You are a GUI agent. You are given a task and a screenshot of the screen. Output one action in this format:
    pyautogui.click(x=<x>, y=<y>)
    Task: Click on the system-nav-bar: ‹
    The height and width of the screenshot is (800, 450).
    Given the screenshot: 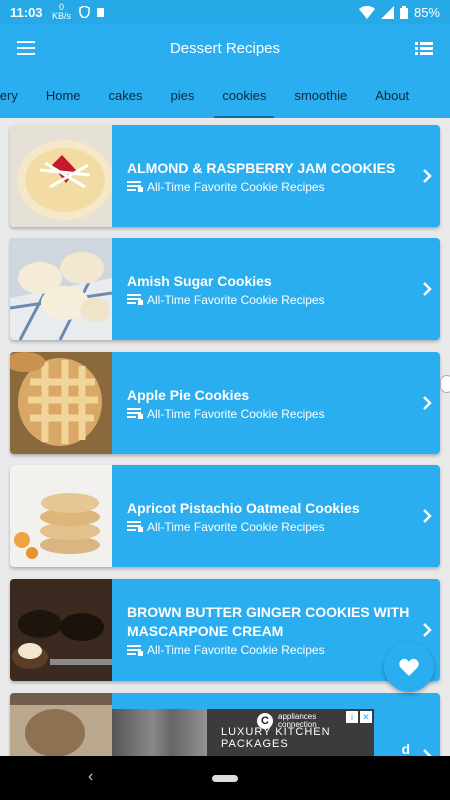 What is the action you would take?
    pyautogui.click(x=225, y=778)
    